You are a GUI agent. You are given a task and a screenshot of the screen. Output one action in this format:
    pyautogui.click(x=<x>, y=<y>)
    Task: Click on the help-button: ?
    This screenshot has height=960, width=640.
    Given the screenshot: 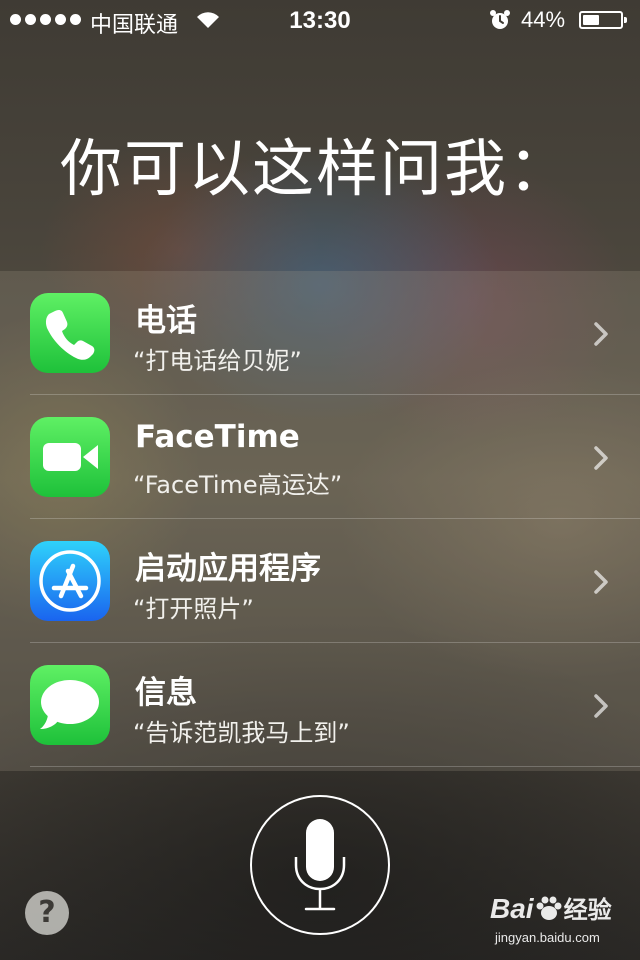 What is the action you would take?
    pyautogui.click(x=47, y=913)
    